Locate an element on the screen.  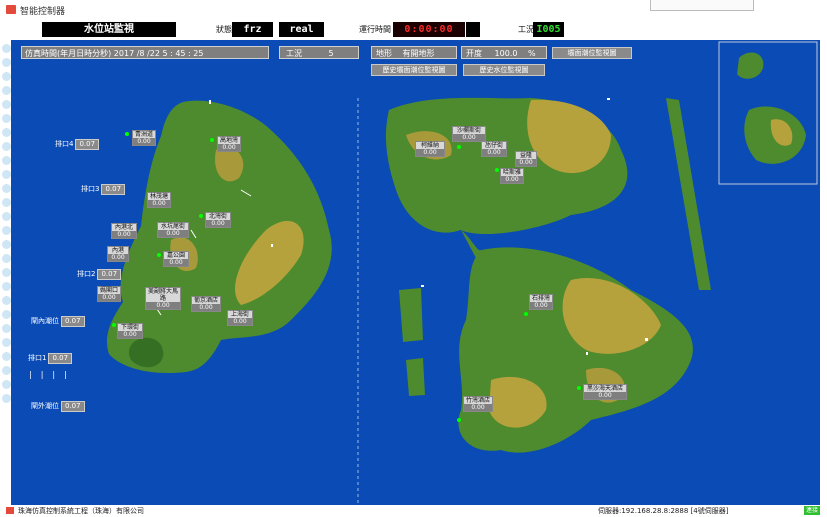
outlet-label: 排口1 is located at coordinates (37, 358).